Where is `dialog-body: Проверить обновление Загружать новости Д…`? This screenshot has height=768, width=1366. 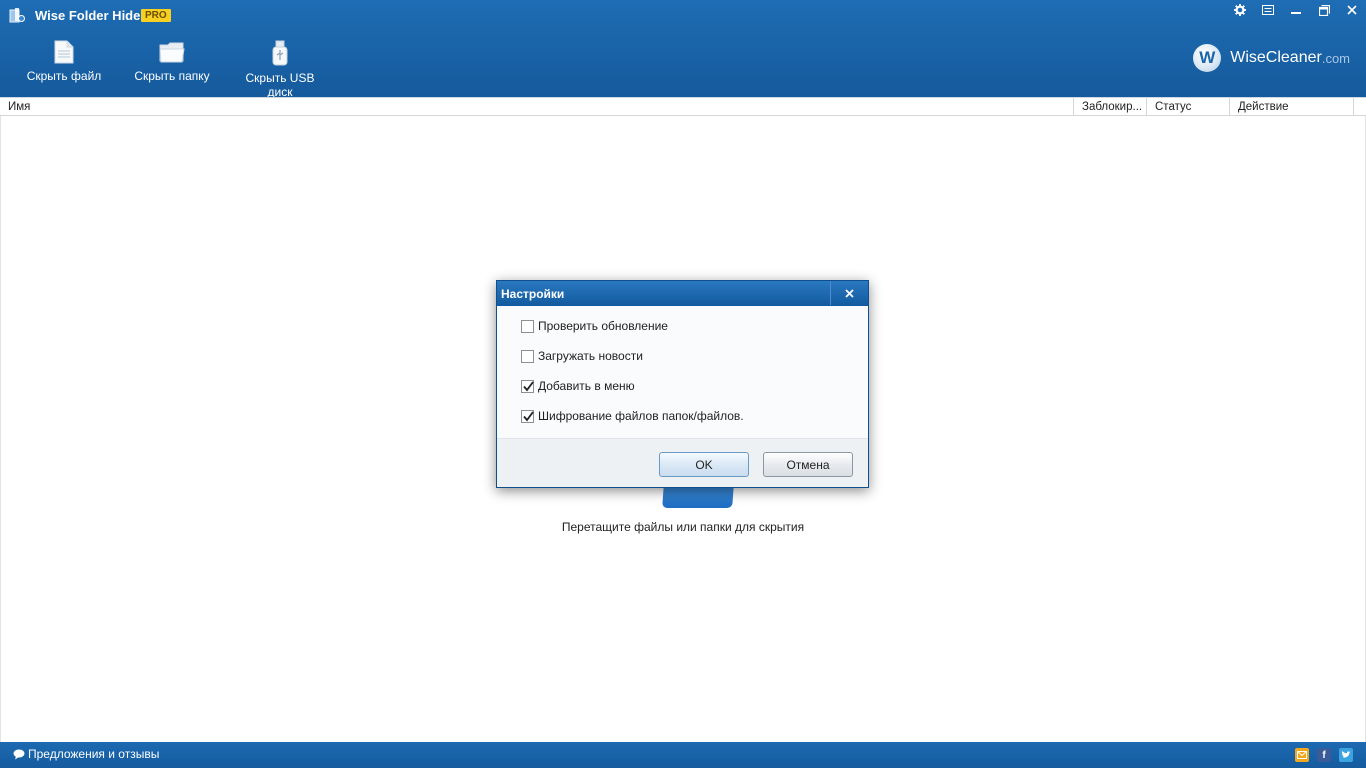 dialog-body: Проверить обновление Загружать новости Д… is located at coordinates (682, 372).